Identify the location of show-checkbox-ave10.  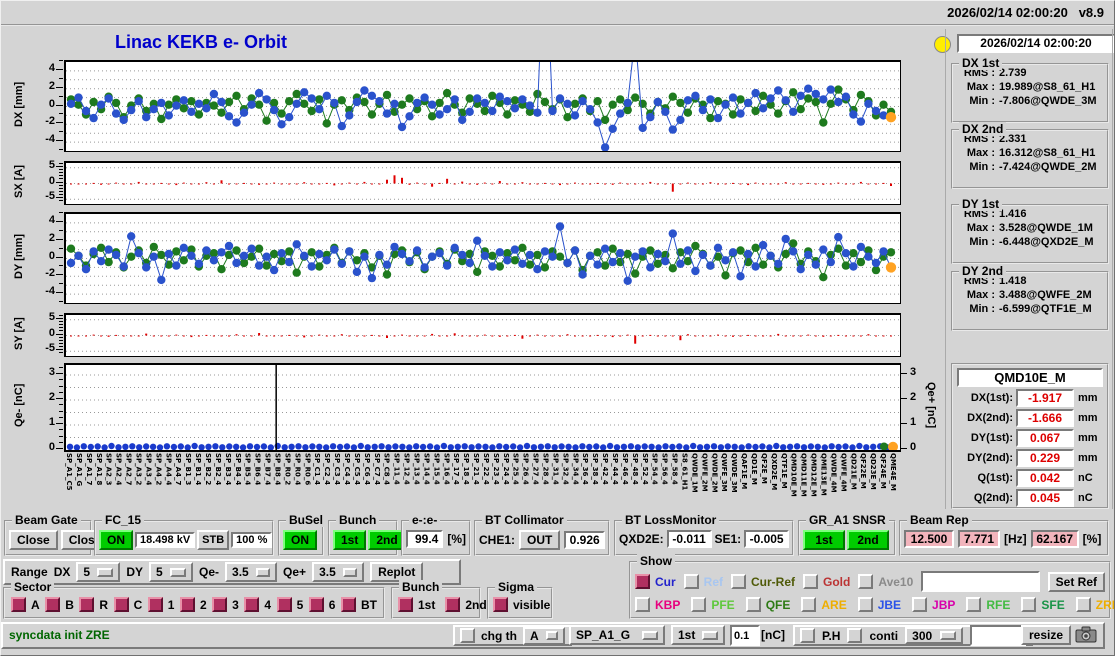
(866, 581).